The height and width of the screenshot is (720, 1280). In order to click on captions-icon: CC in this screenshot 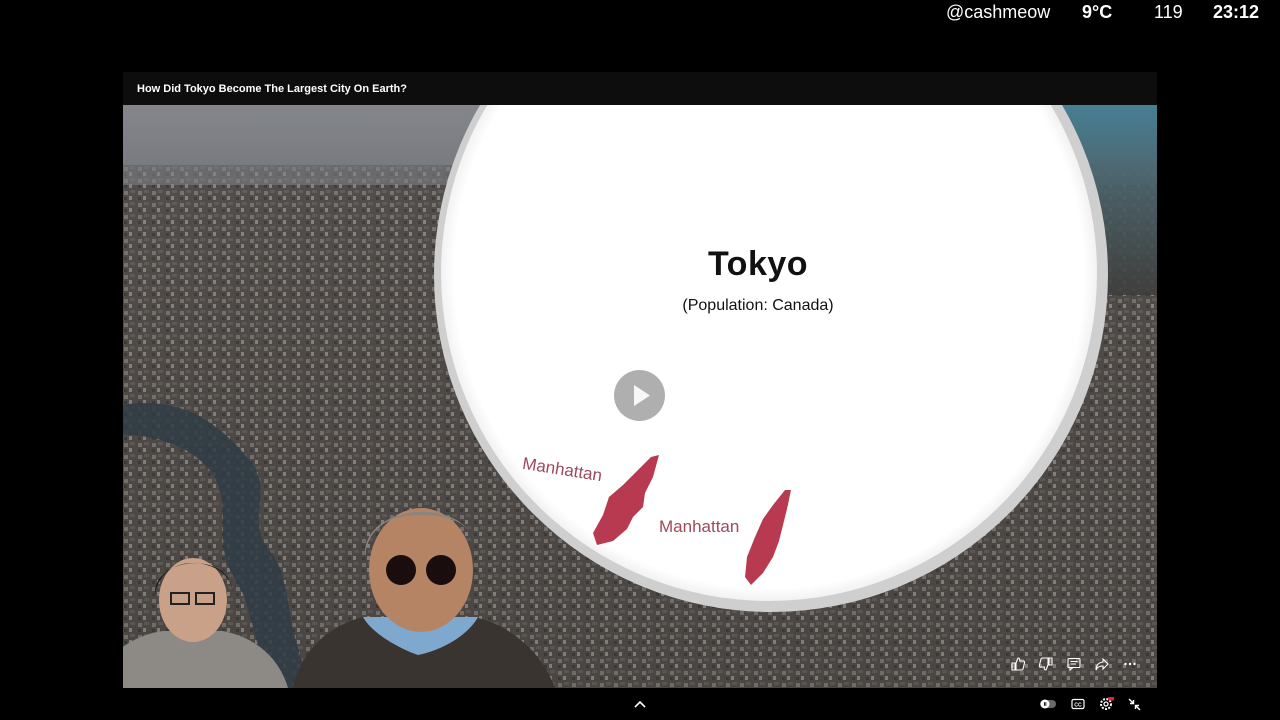, I will do `click(1078, 704)`.